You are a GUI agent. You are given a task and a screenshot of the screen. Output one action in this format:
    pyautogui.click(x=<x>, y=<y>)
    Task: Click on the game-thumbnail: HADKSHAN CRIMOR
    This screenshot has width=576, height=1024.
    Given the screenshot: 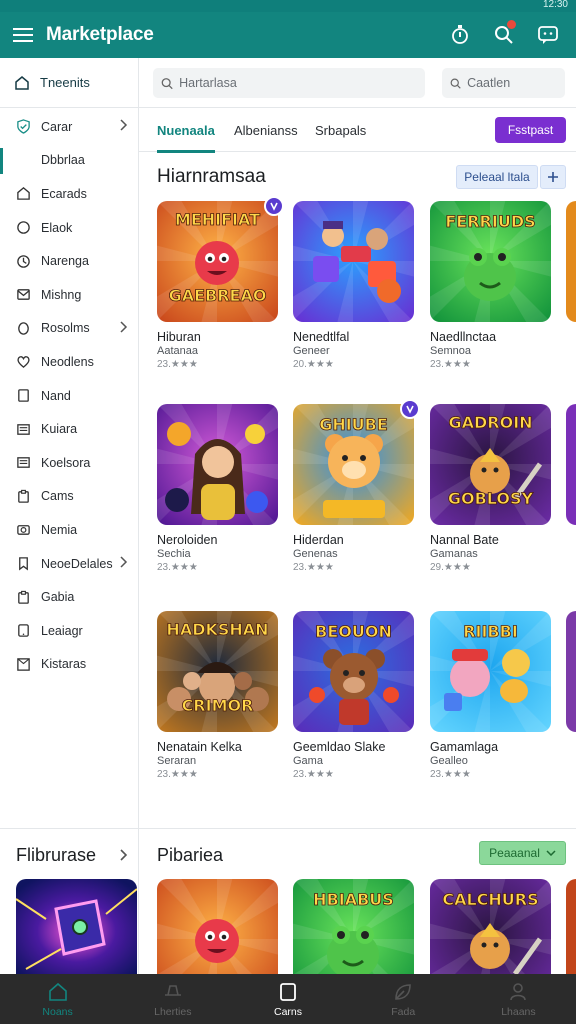 What is the action you would take?
    pyautogui.click(x=217, y=671)
    